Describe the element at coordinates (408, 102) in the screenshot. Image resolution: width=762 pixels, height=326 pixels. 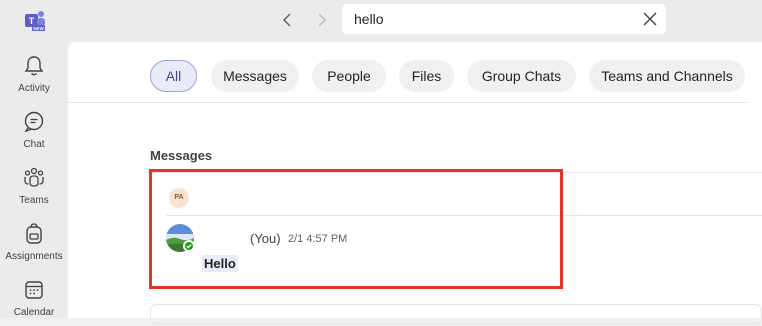
I see `filter-divider` at that location.